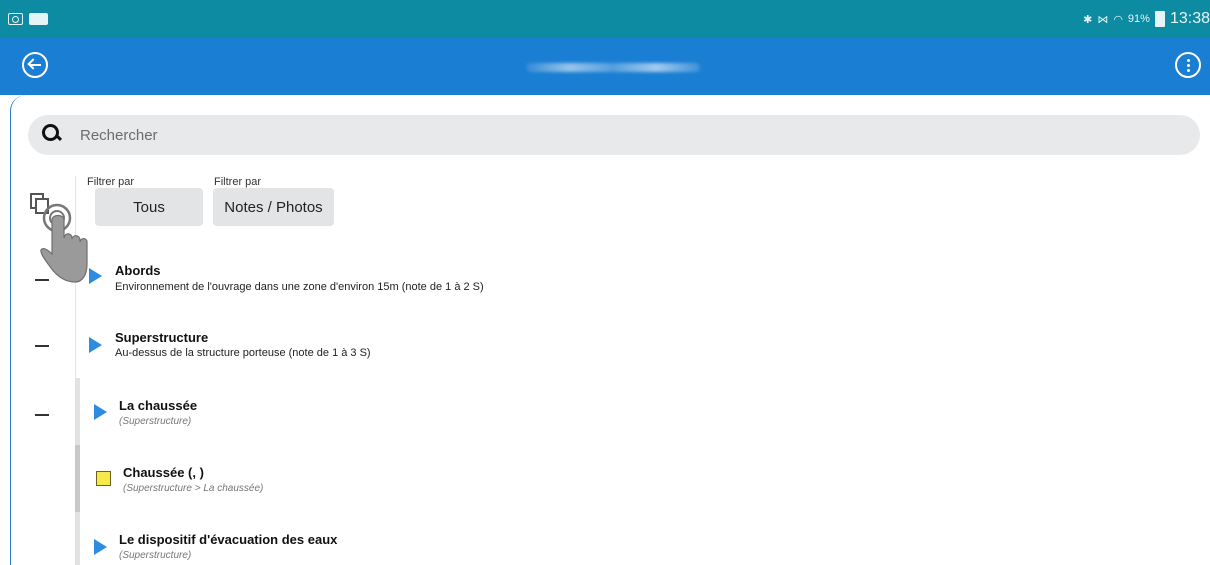  I want to click on filter-notes-photos-button: Notes / Photos, so click(273, 207).